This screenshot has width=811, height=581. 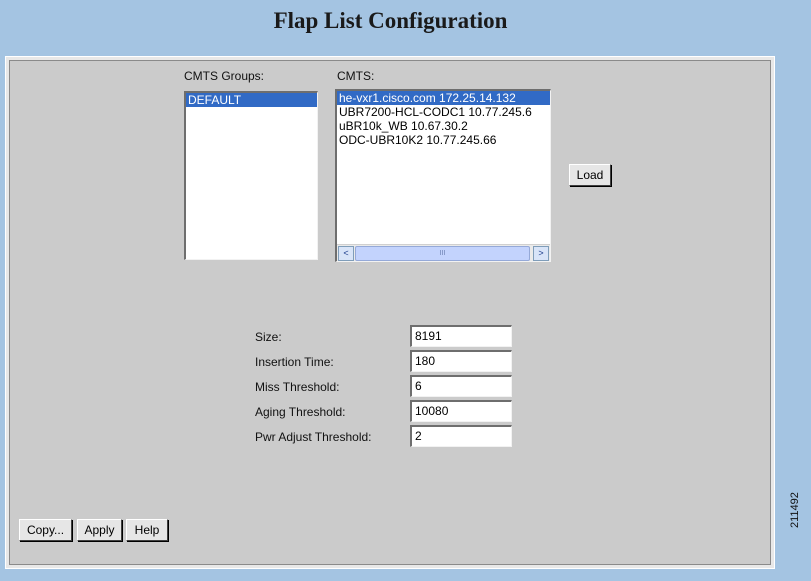 I want to click on scroll-right-icon: >, so click(x=541, y=253).